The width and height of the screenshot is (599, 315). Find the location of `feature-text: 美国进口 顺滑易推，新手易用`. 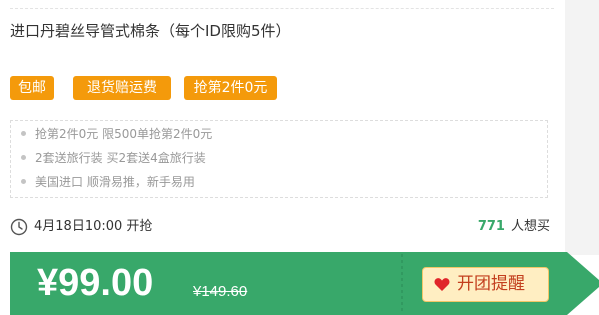

feature-text: 美国进口 顺滑易推，新手易用 is located at coordinates (115, 182).